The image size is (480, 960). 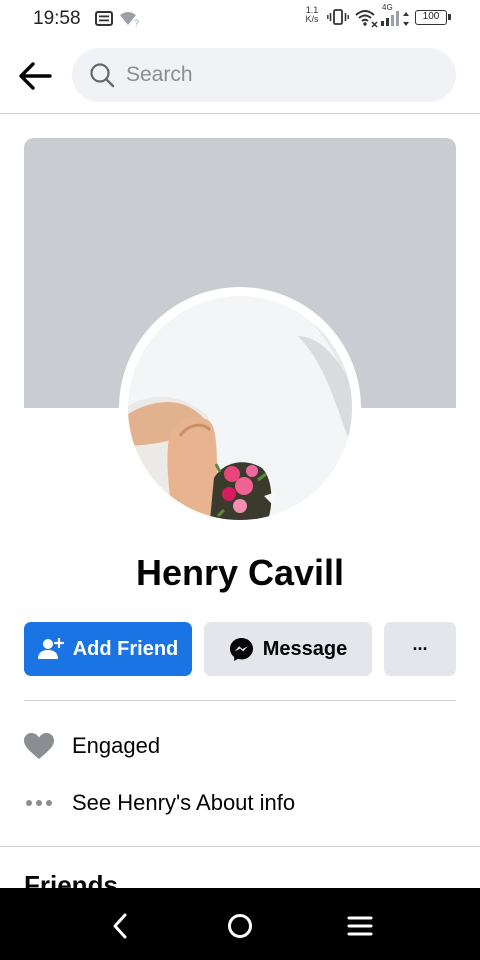 I want to click on add-friend-label: Add Friend, so click(x=125, y=648).